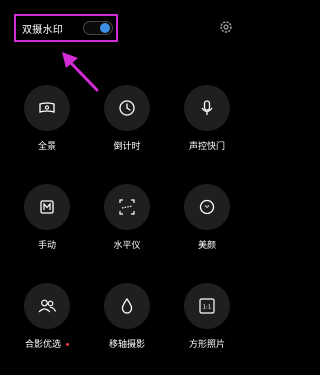 The width and height of the screenshot is (320, 375). What do you see at coordinates (207, 107) in the screenshot?
I see `microphone-icon` at bounding box center [207, 107].